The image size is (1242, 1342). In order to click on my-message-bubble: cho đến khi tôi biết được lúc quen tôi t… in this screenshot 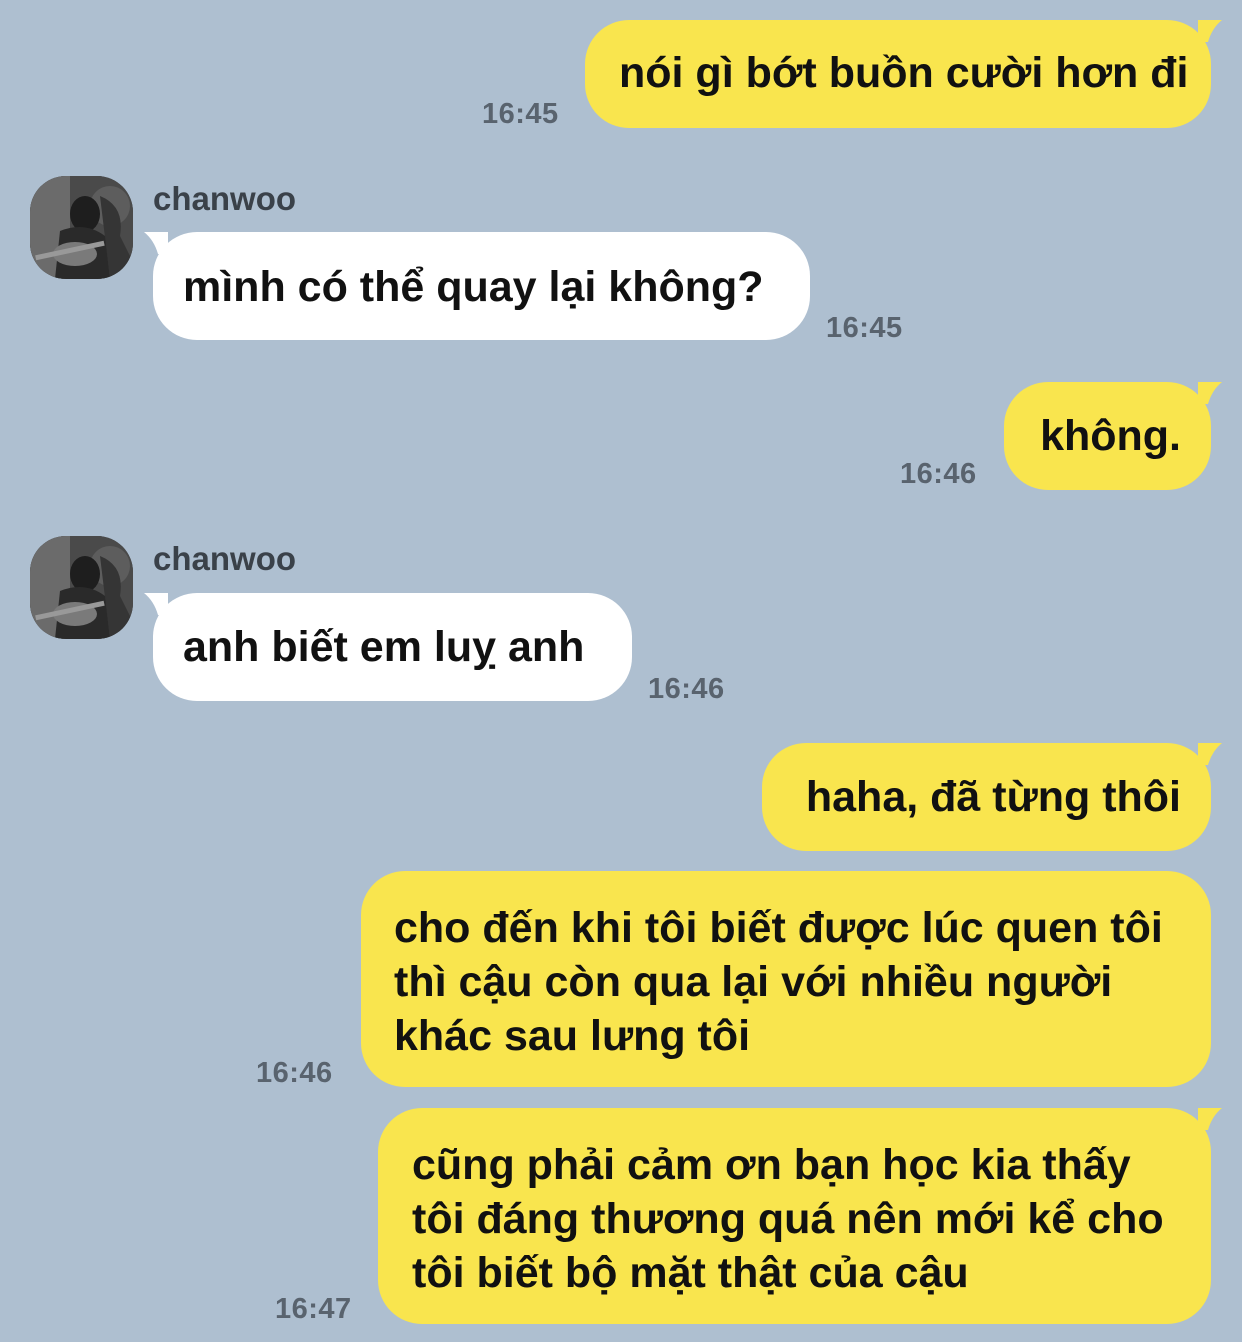, I will do `click(786, 979)`.